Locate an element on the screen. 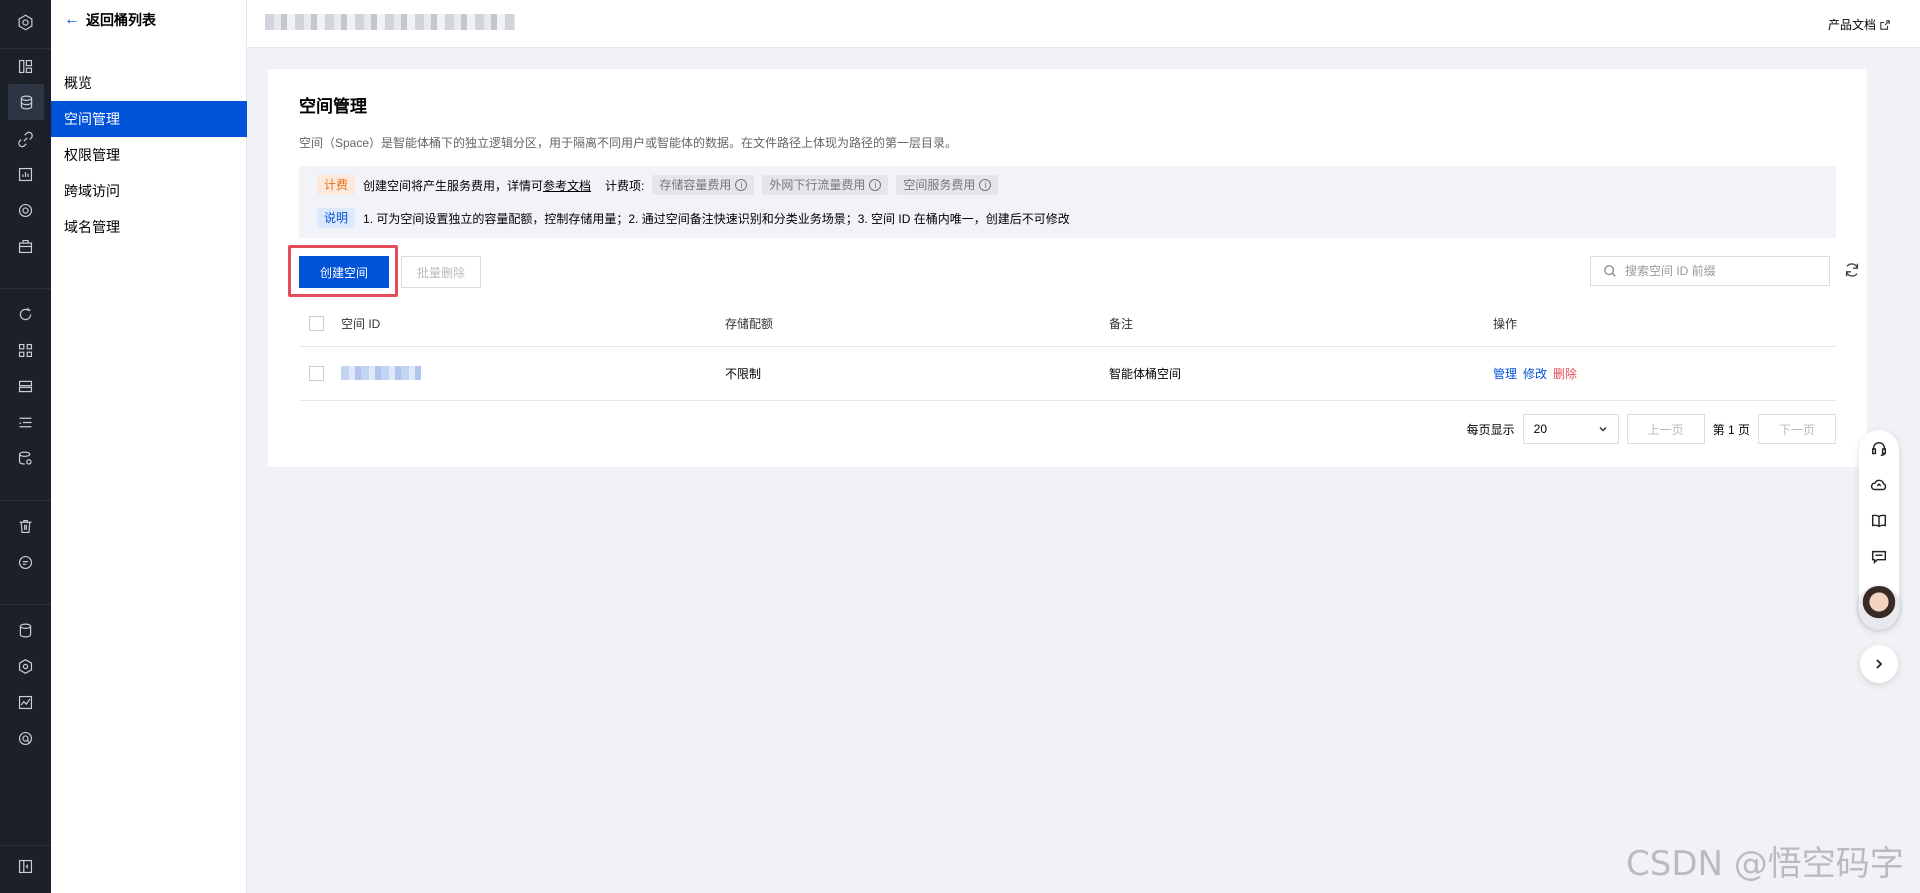 Image resolution: width=1920 pixels, height=893 pixels. secondary-sidebar: ← 返回桶列表 概览 空间管理 权限管理 跨域访问 域名管理 is located at coordinates (149, 446).